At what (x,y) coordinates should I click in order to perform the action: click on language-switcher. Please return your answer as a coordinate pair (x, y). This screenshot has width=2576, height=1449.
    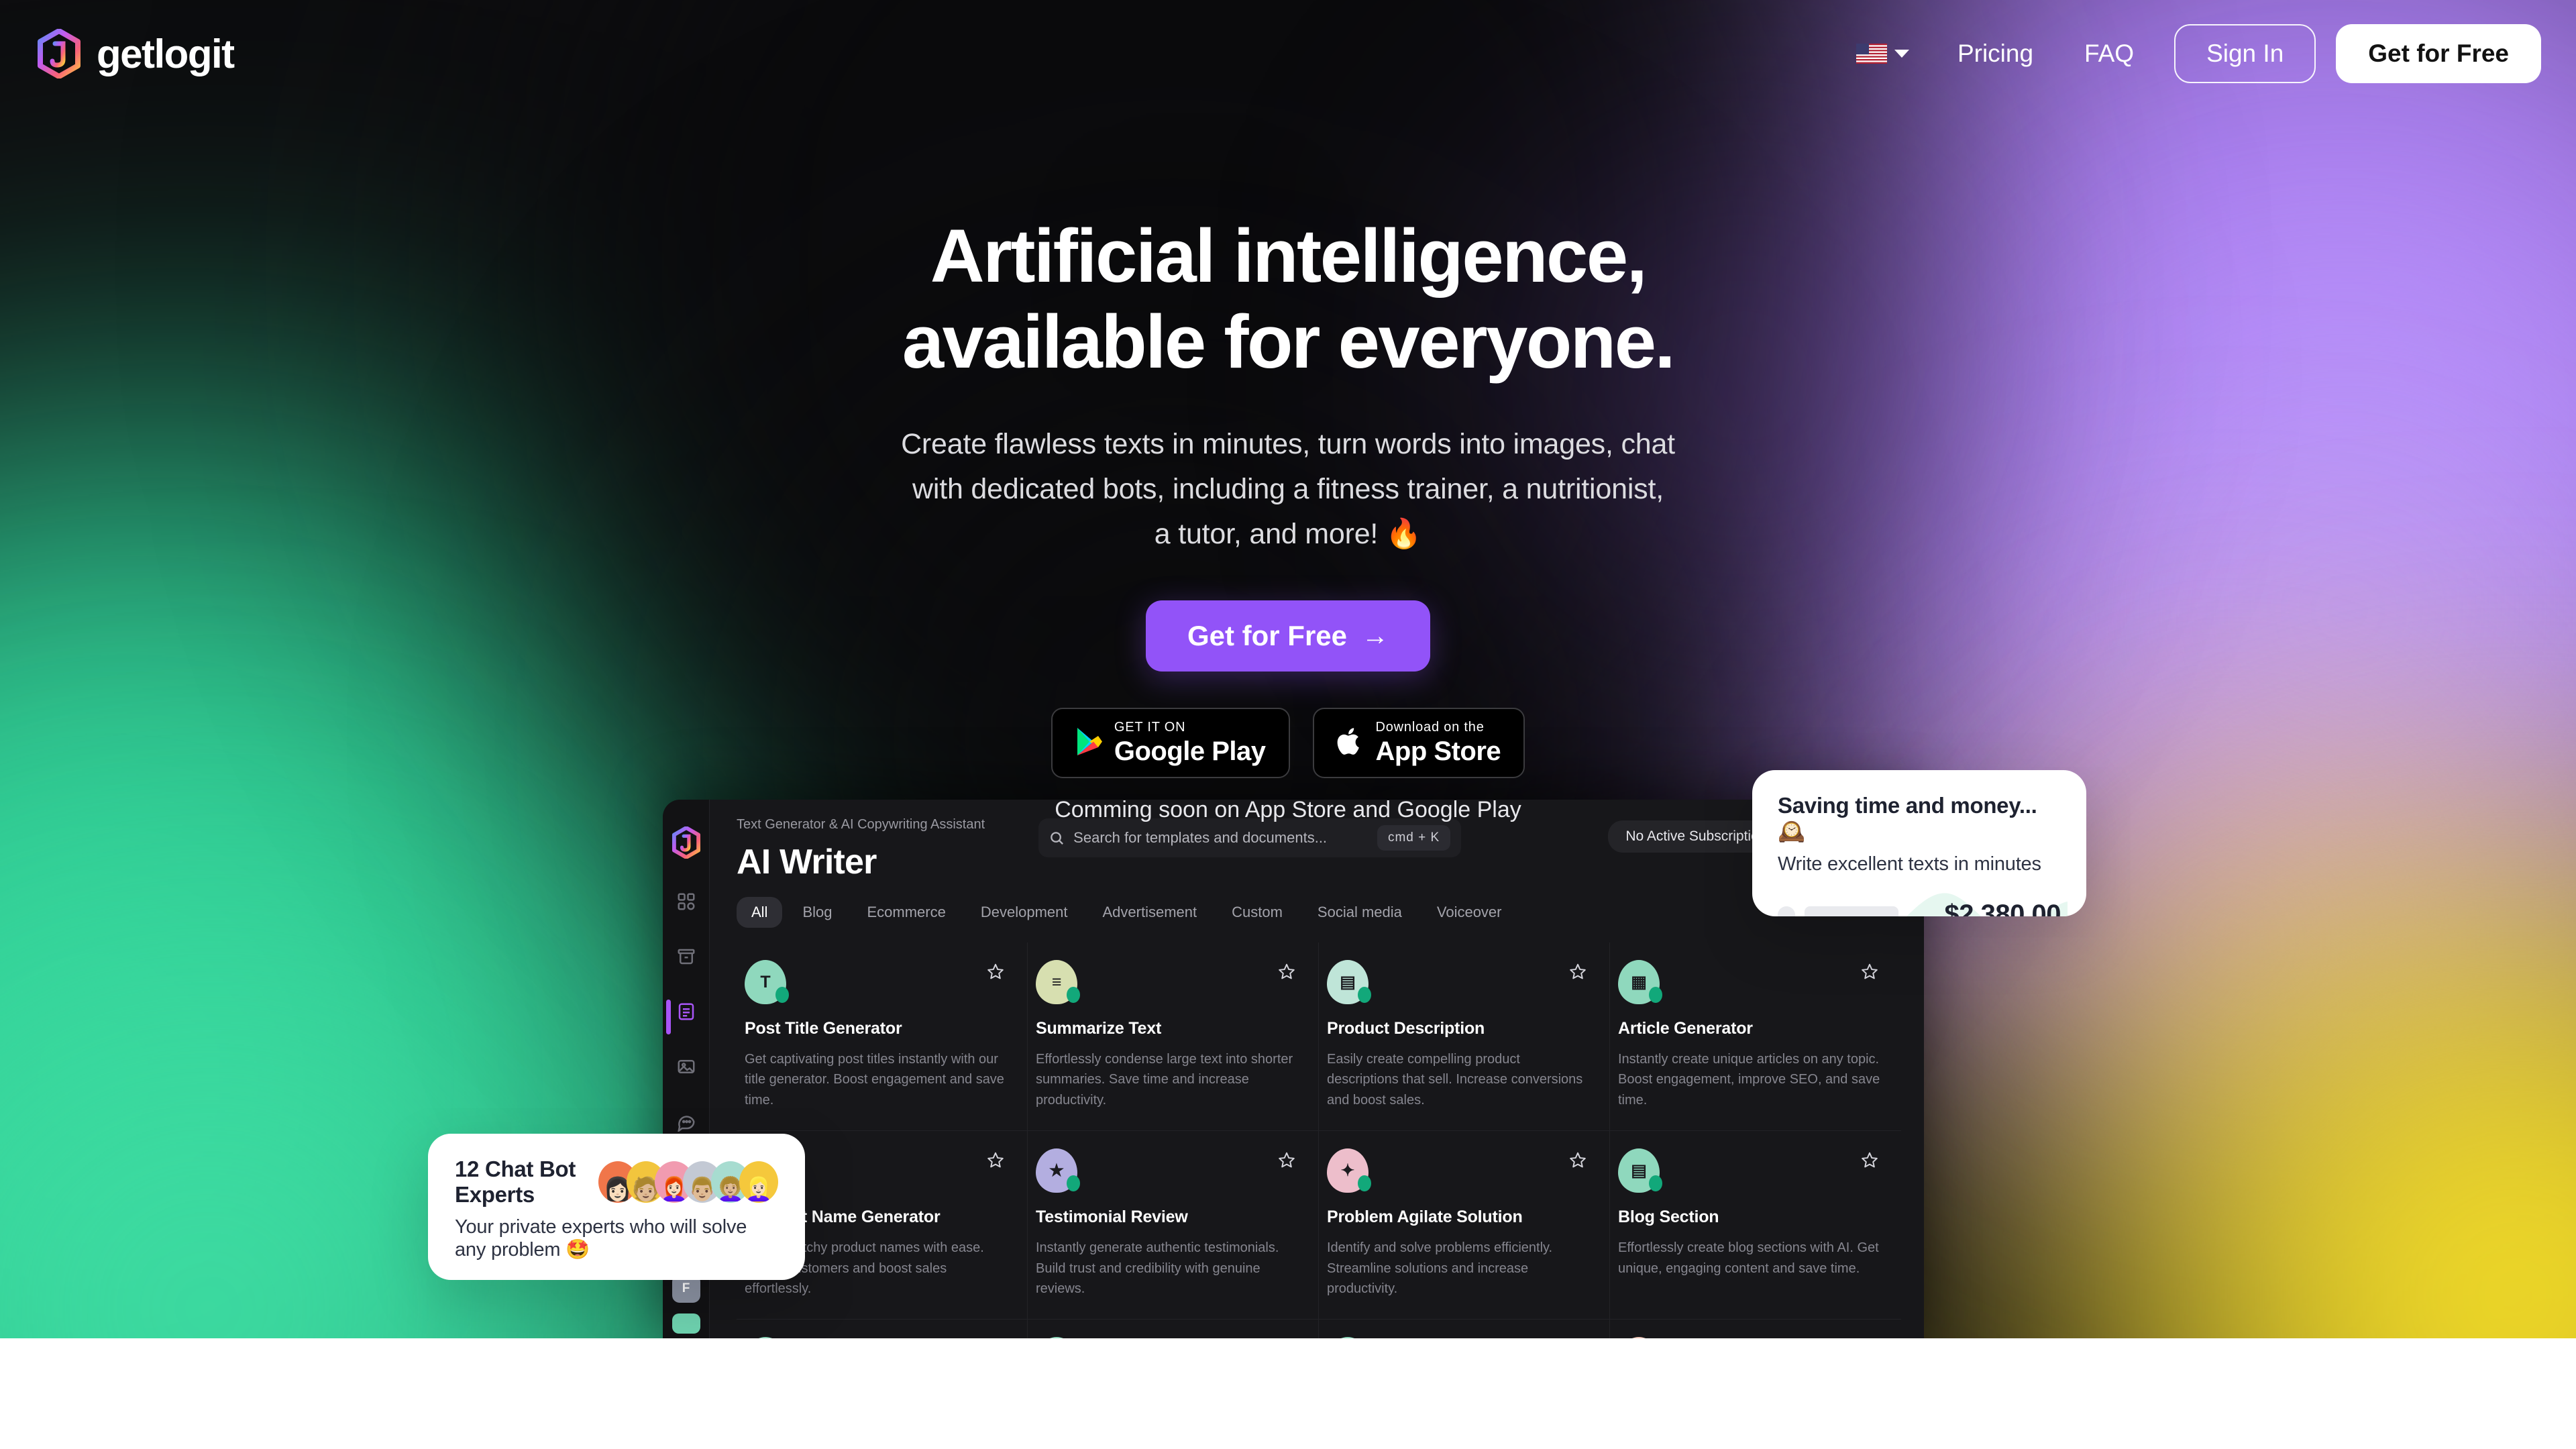
    Looking at the image, I should click on (1882, 54).